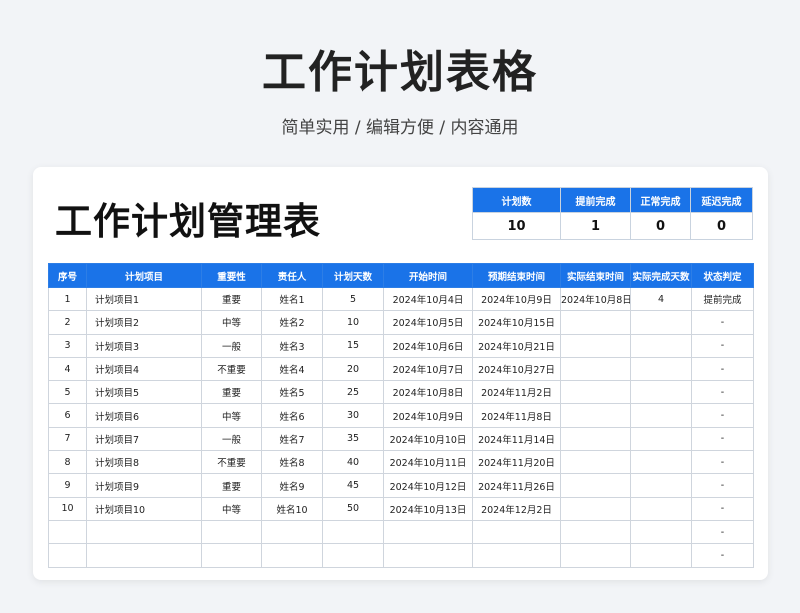 Image resolution: width=800 pixels, height=613 pixels. Describe the element at coordinates (428, 462) in the screenshot. I see `cell-col-start: 2024年10月11日` at that location.